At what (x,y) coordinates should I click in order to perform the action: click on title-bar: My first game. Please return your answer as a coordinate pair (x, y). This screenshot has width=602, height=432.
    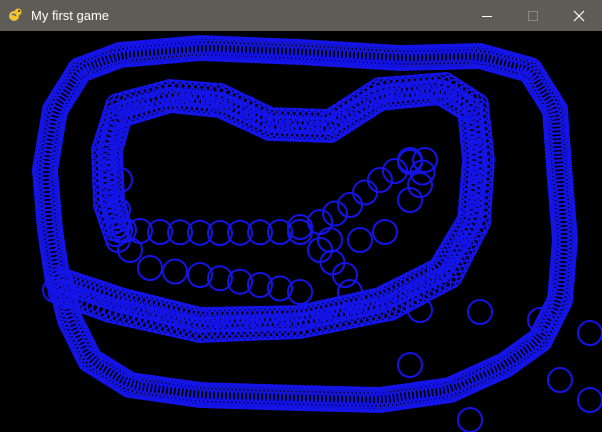
    Looking at the image, I should click on (301, 15).